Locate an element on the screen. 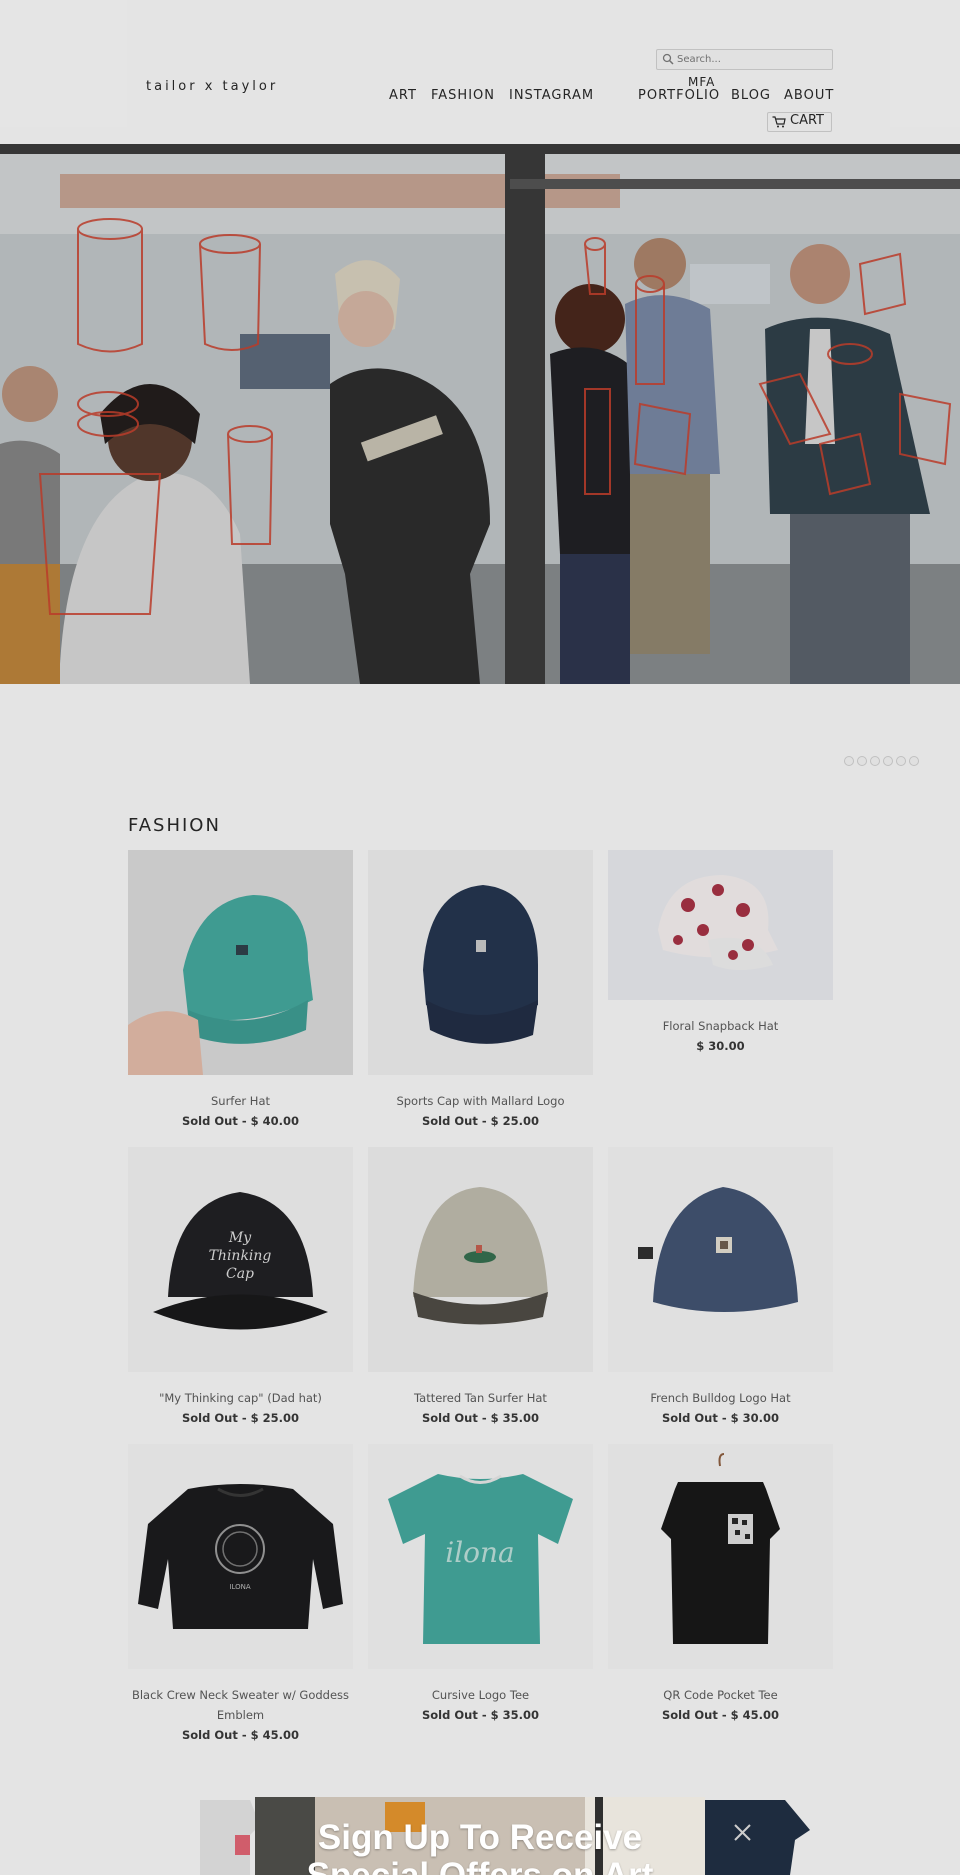 The height and width of the screenshot is (1875, 960). product-image: ILONA is located at coordinates (240, 1556).